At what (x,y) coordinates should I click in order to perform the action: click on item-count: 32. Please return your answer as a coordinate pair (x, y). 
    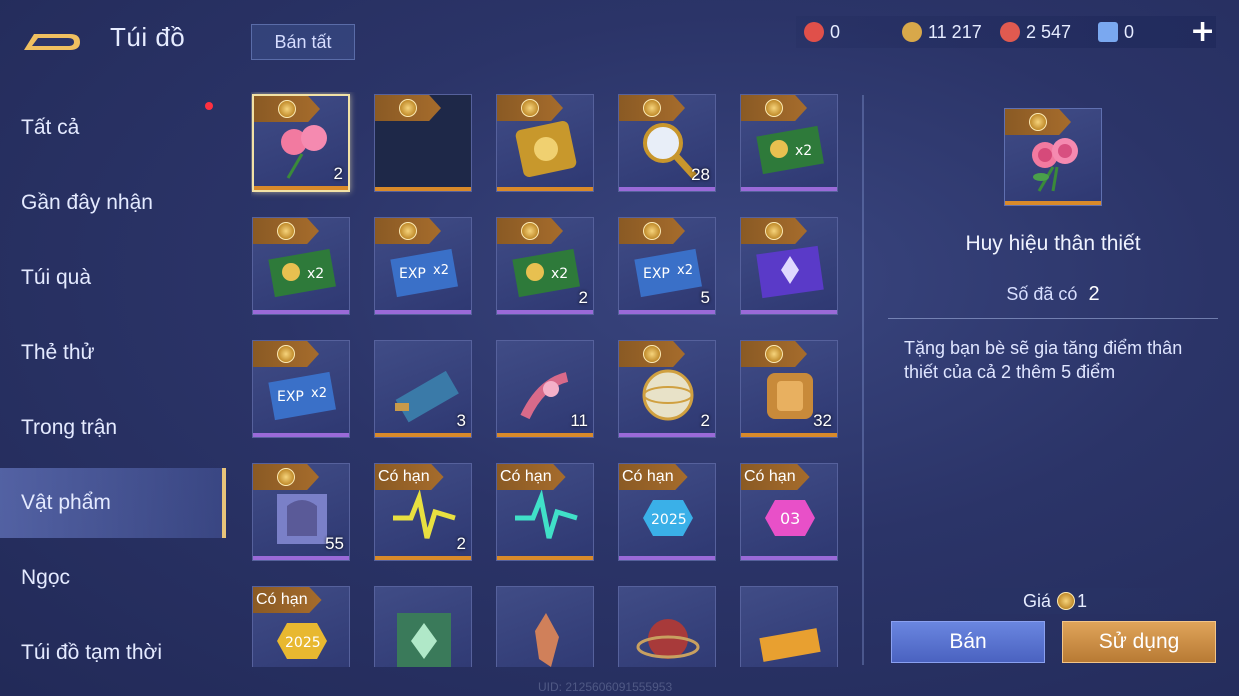
    Looking at the image, I should click on (822, 420).